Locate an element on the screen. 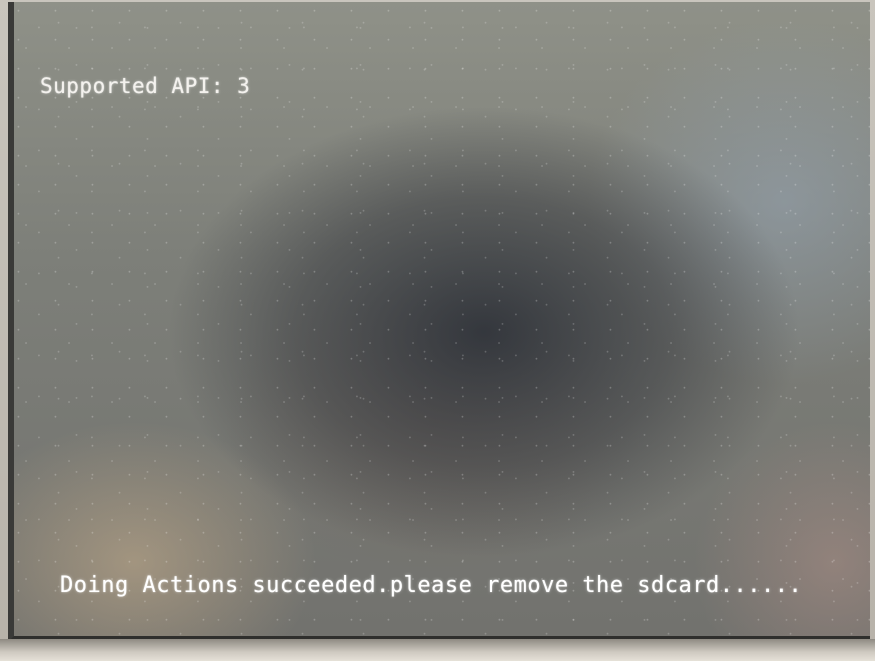 The width and height of the screenshot is (875, 661). monitor-bezel is located at coordinates (437, 650).